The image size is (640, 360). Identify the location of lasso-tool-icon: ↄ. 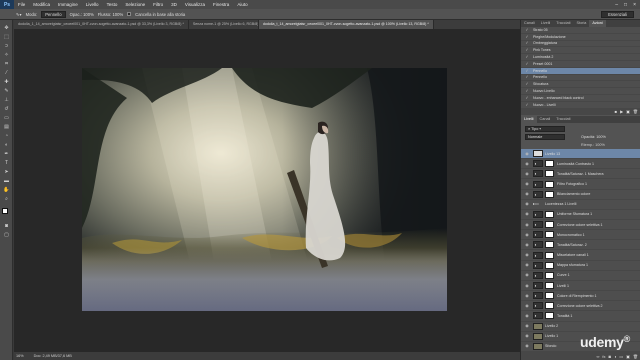
(6, 45).